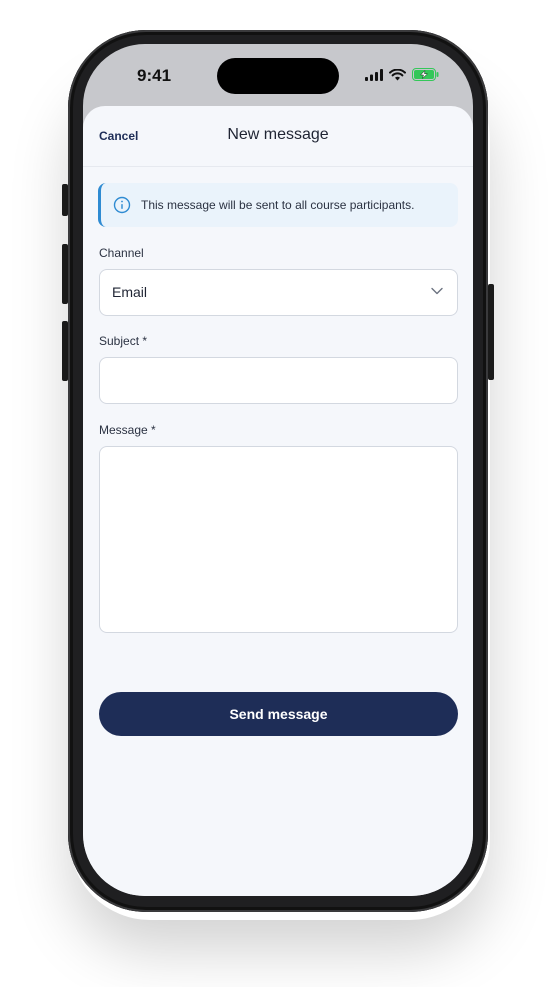  Describe the element at coordinates (437, 291) in the screenshot. I see `chevron-down-icon` at that location.